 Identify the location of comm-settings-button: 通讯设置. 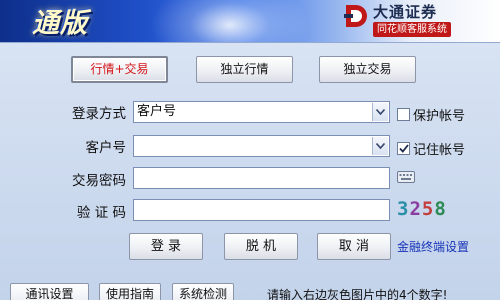
(49, 291).